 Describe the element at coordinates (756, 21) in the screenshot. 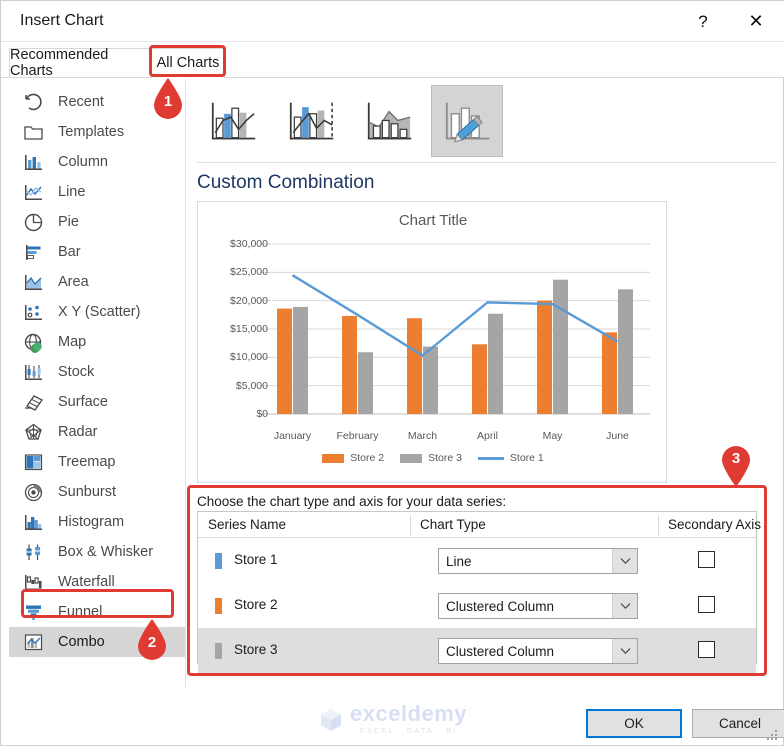

I see `close-icon: ✕` at that location.